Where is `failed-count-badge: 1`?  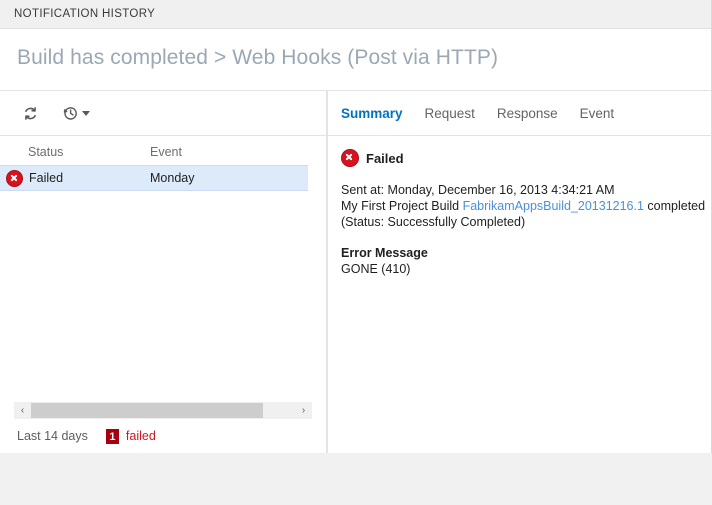 failed-count-badge: 1 is located at coordinates (112, 436).